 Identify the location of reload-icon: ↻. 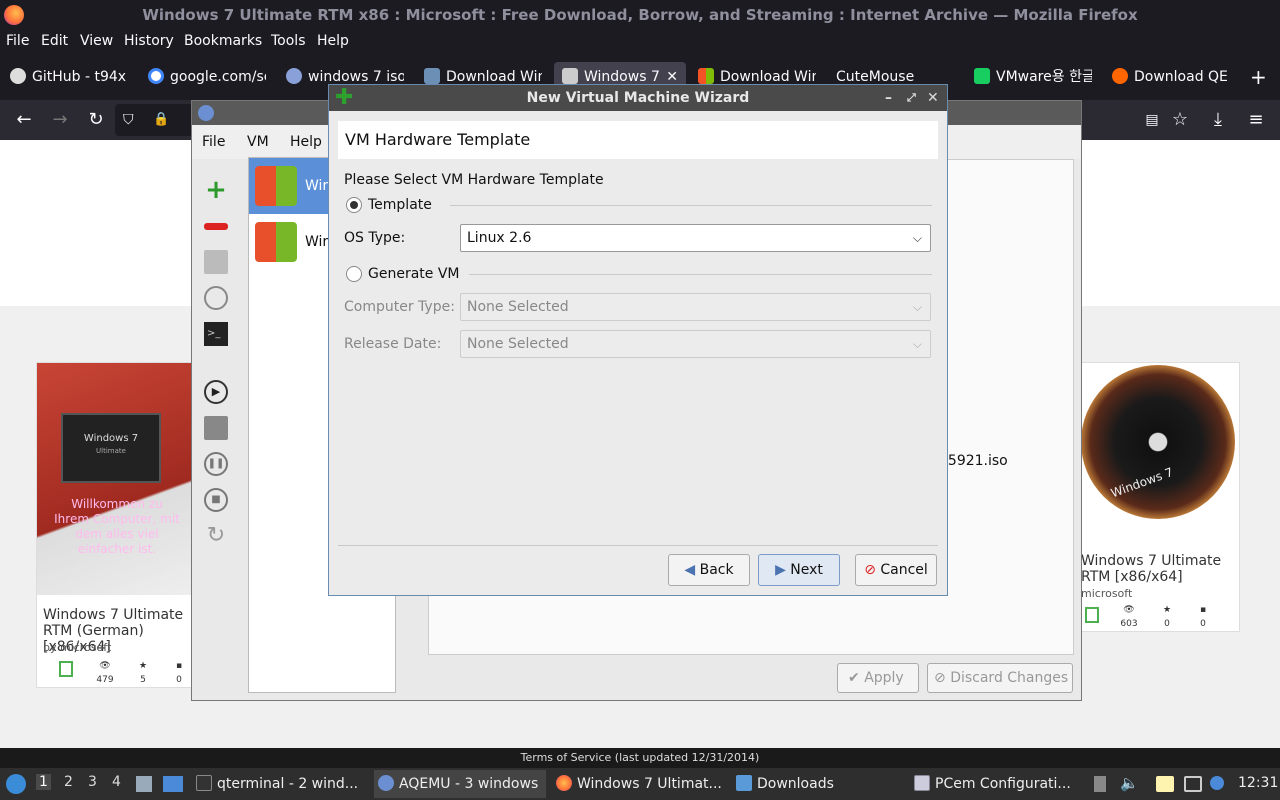
(96, 120).